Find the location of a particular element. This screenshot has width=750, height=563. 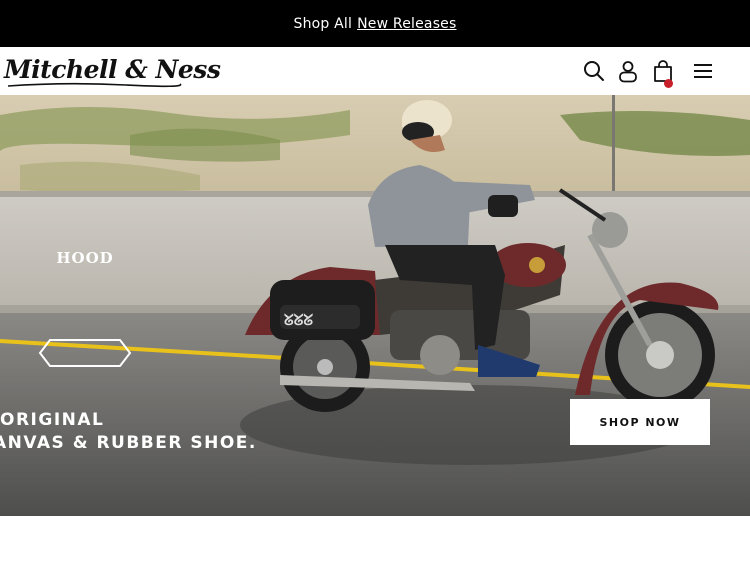

hood-badge-icon is located at coordinates (85, 353).